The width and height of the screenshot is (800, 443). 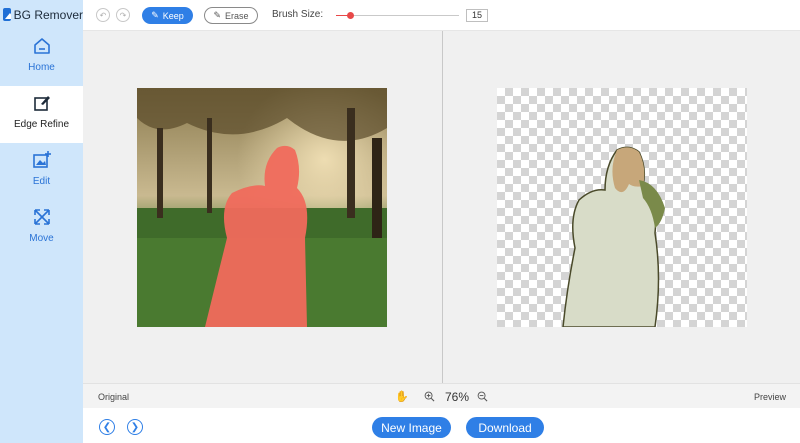 What do you see at coordinates (397, 15) in the screenshot?
I see `brush-size-slider` at bounding box center [397, 15].